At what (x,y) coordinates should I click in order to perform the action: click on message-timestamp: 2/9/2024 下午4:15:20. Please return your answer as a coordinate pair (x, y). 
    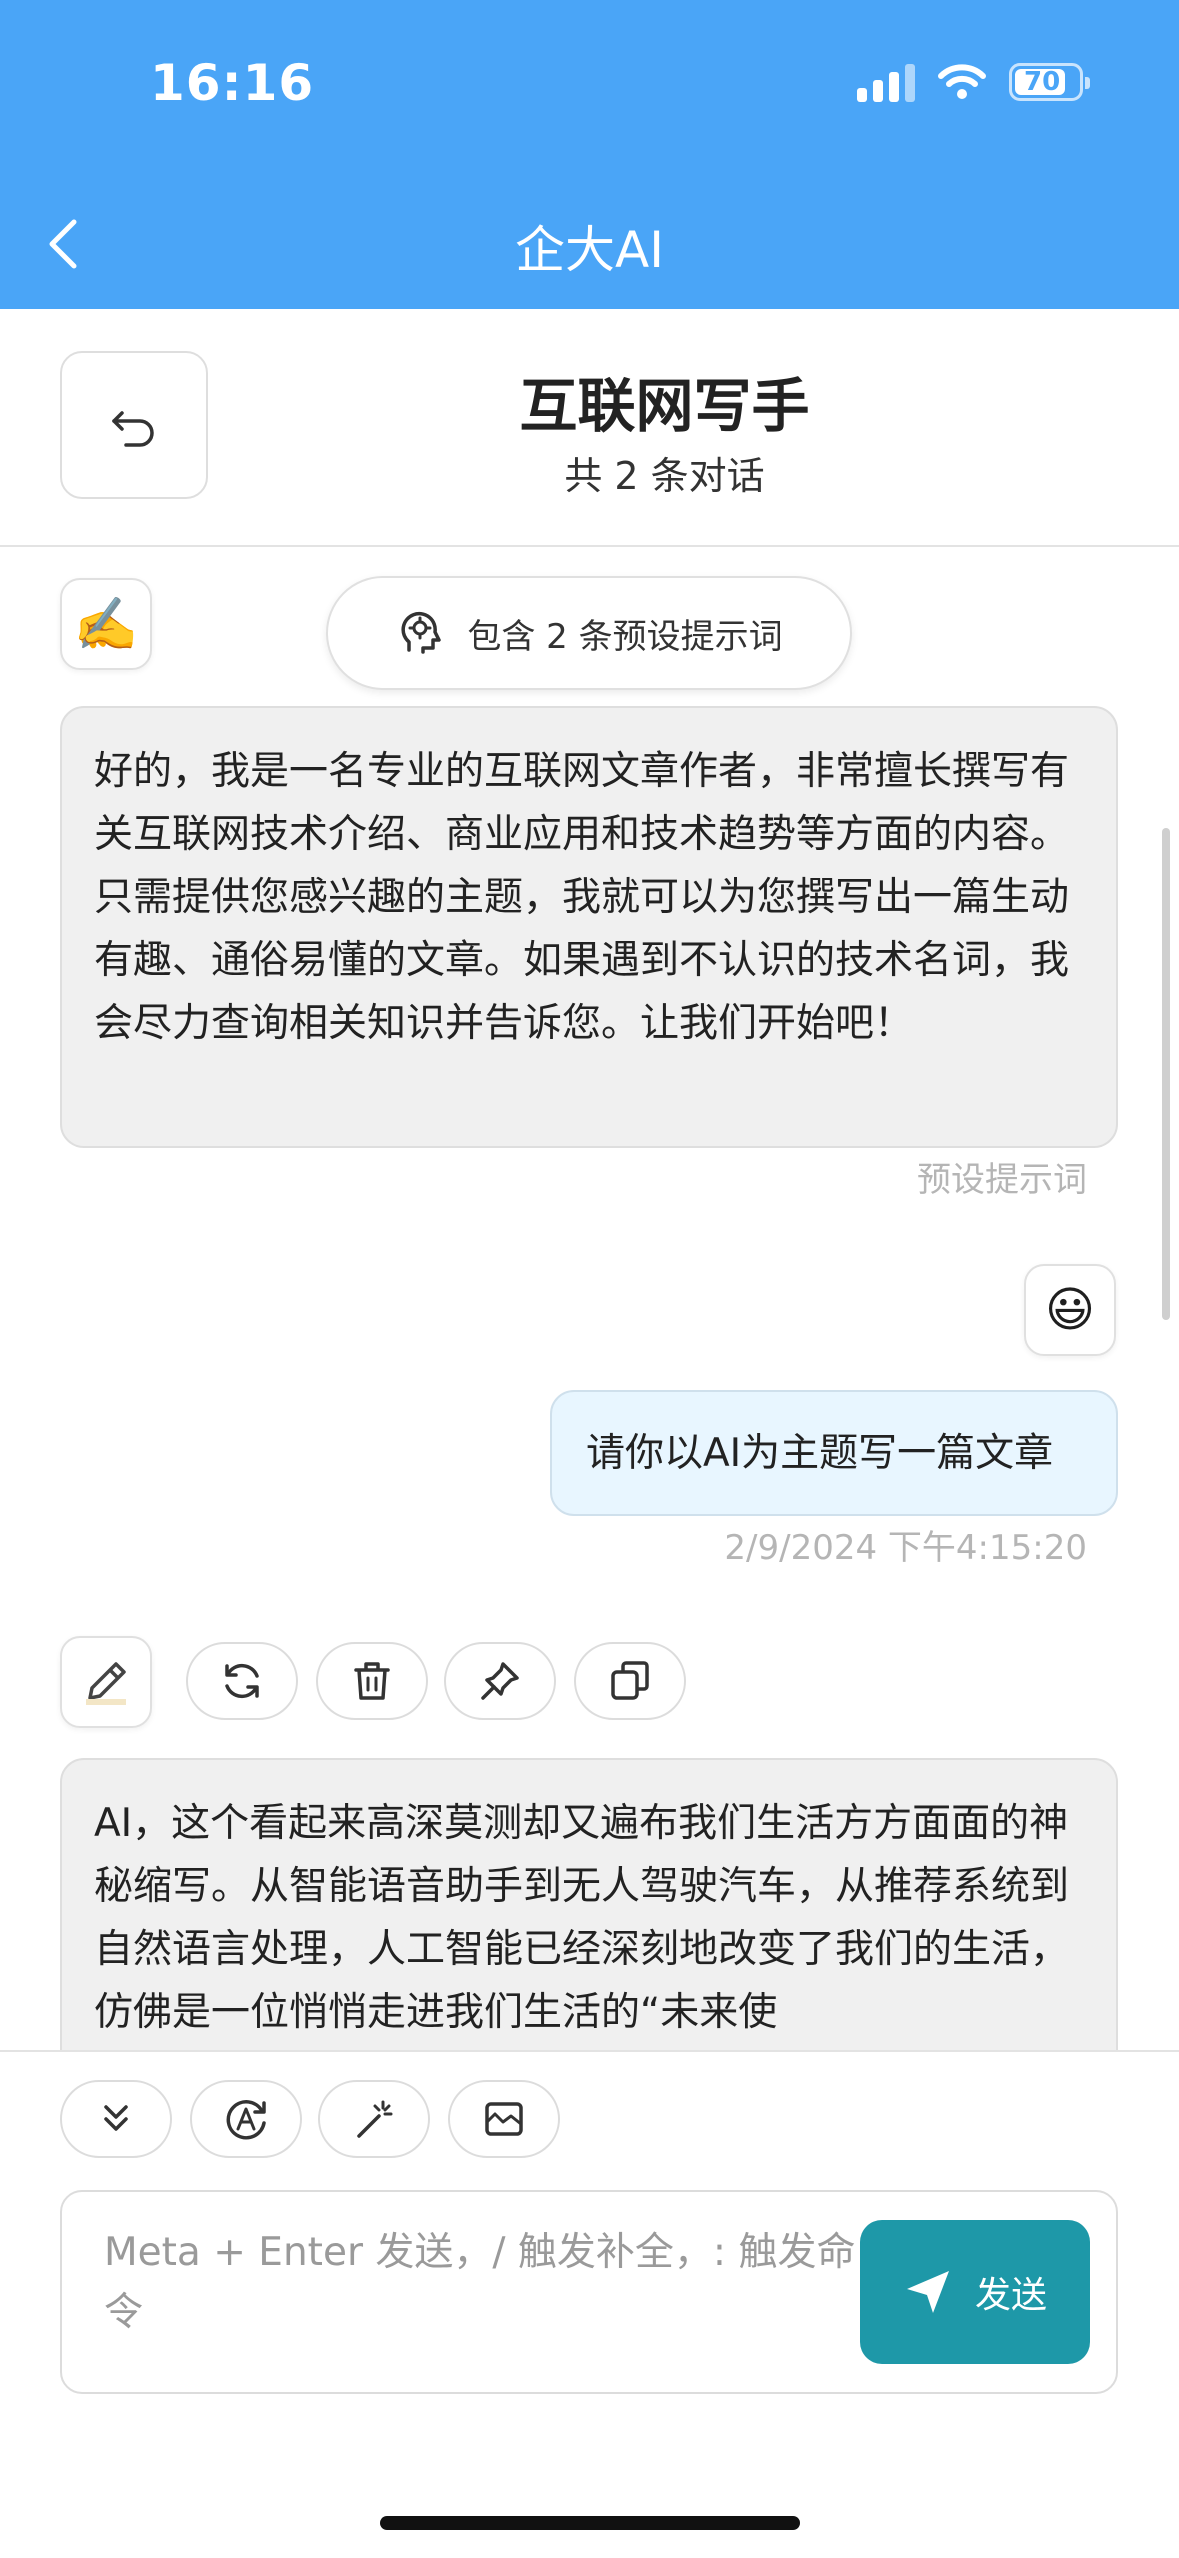
    Looking at the image, I should click on (905, 1548).